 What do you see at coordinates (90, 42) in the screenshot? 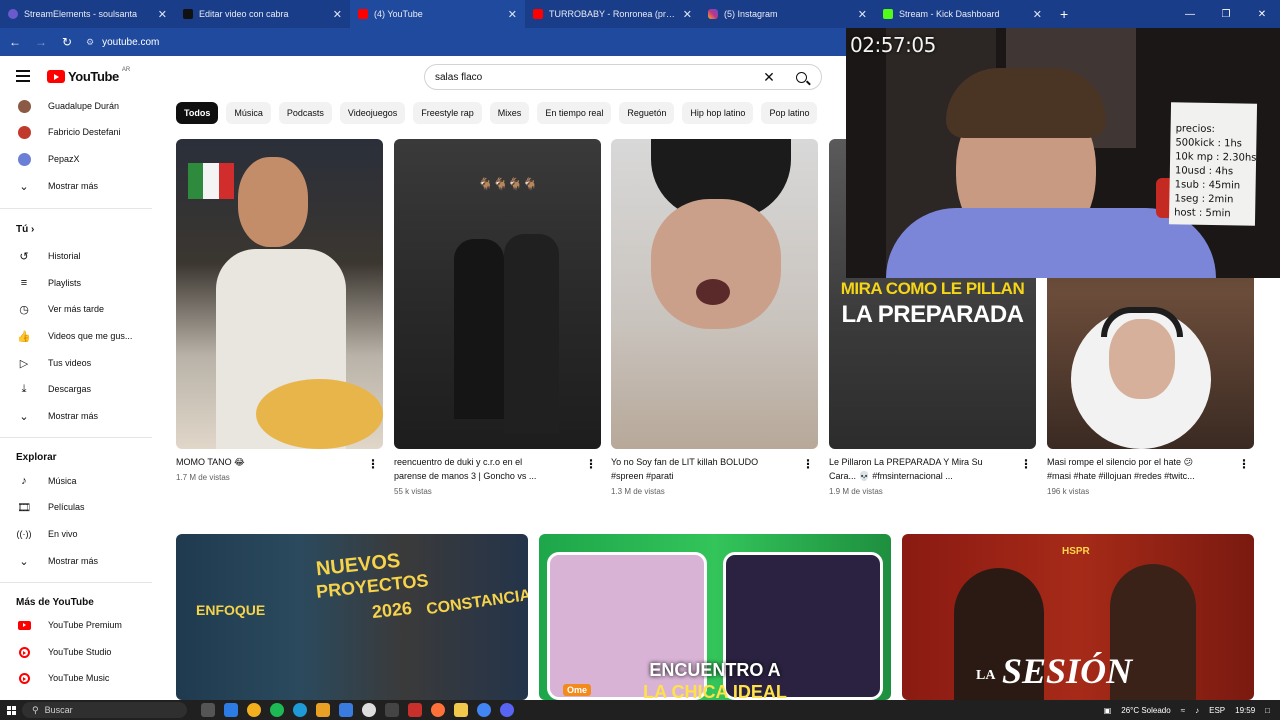
I see `site-info-icon: ⚙` at bounding box center [90, 42].